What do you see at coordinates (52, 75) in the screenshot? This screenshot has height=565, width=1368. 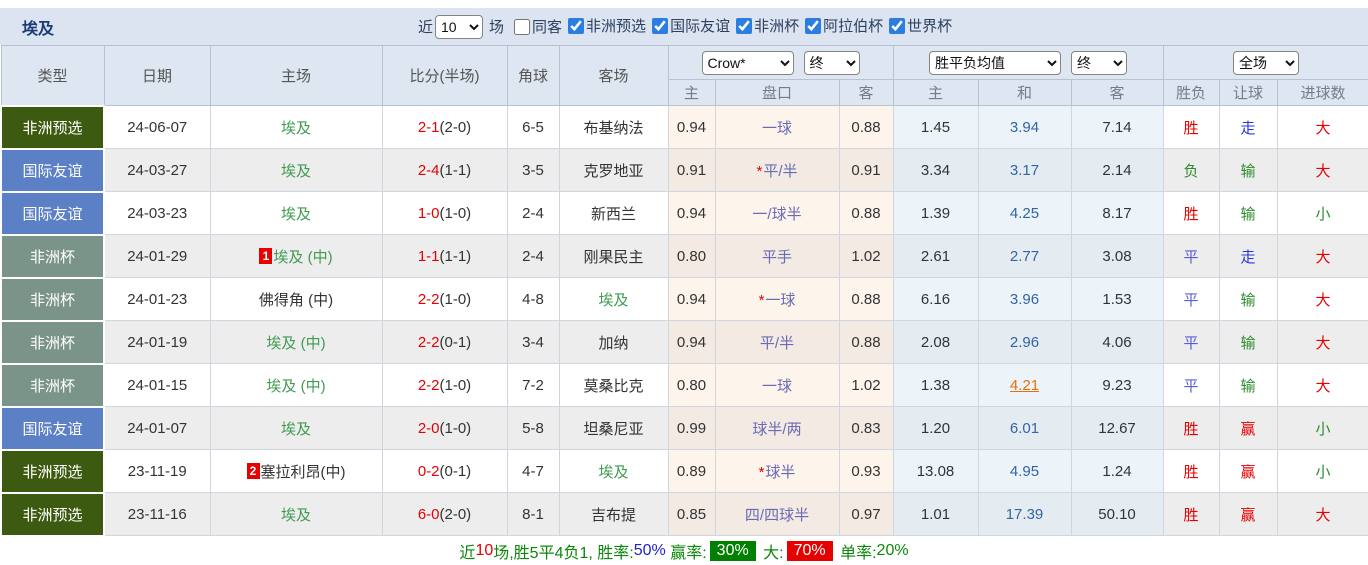 I see `col-header-type: 类型` at bounding box center [52, 75].